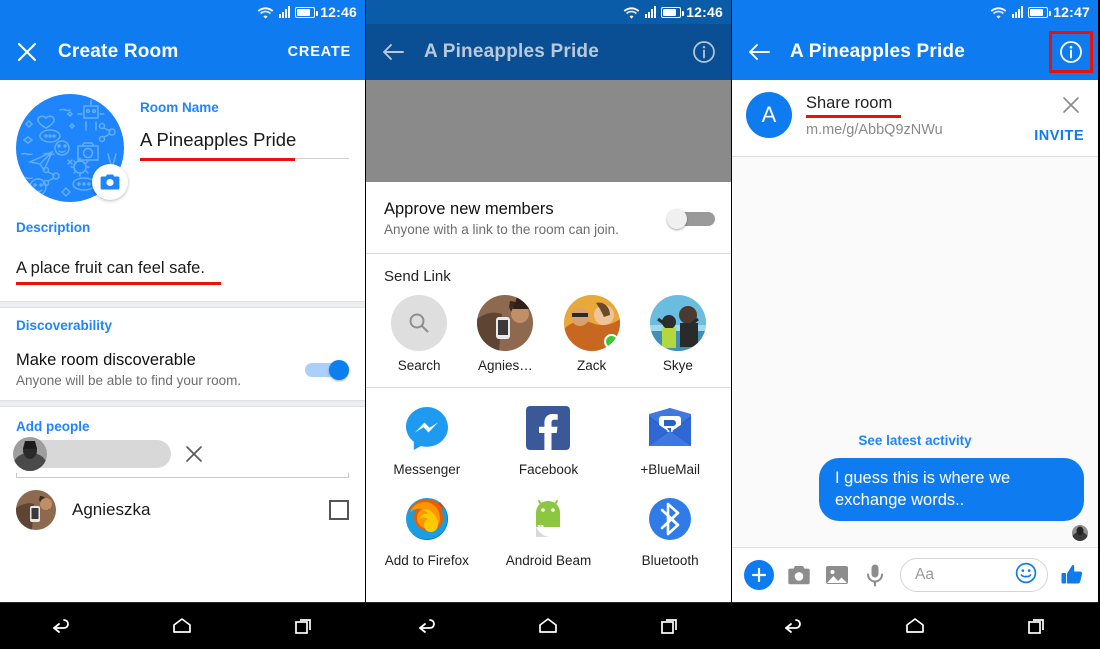 This screenshot has height=649, width=1100. I want to click on room-avatar, so click(72, 148).